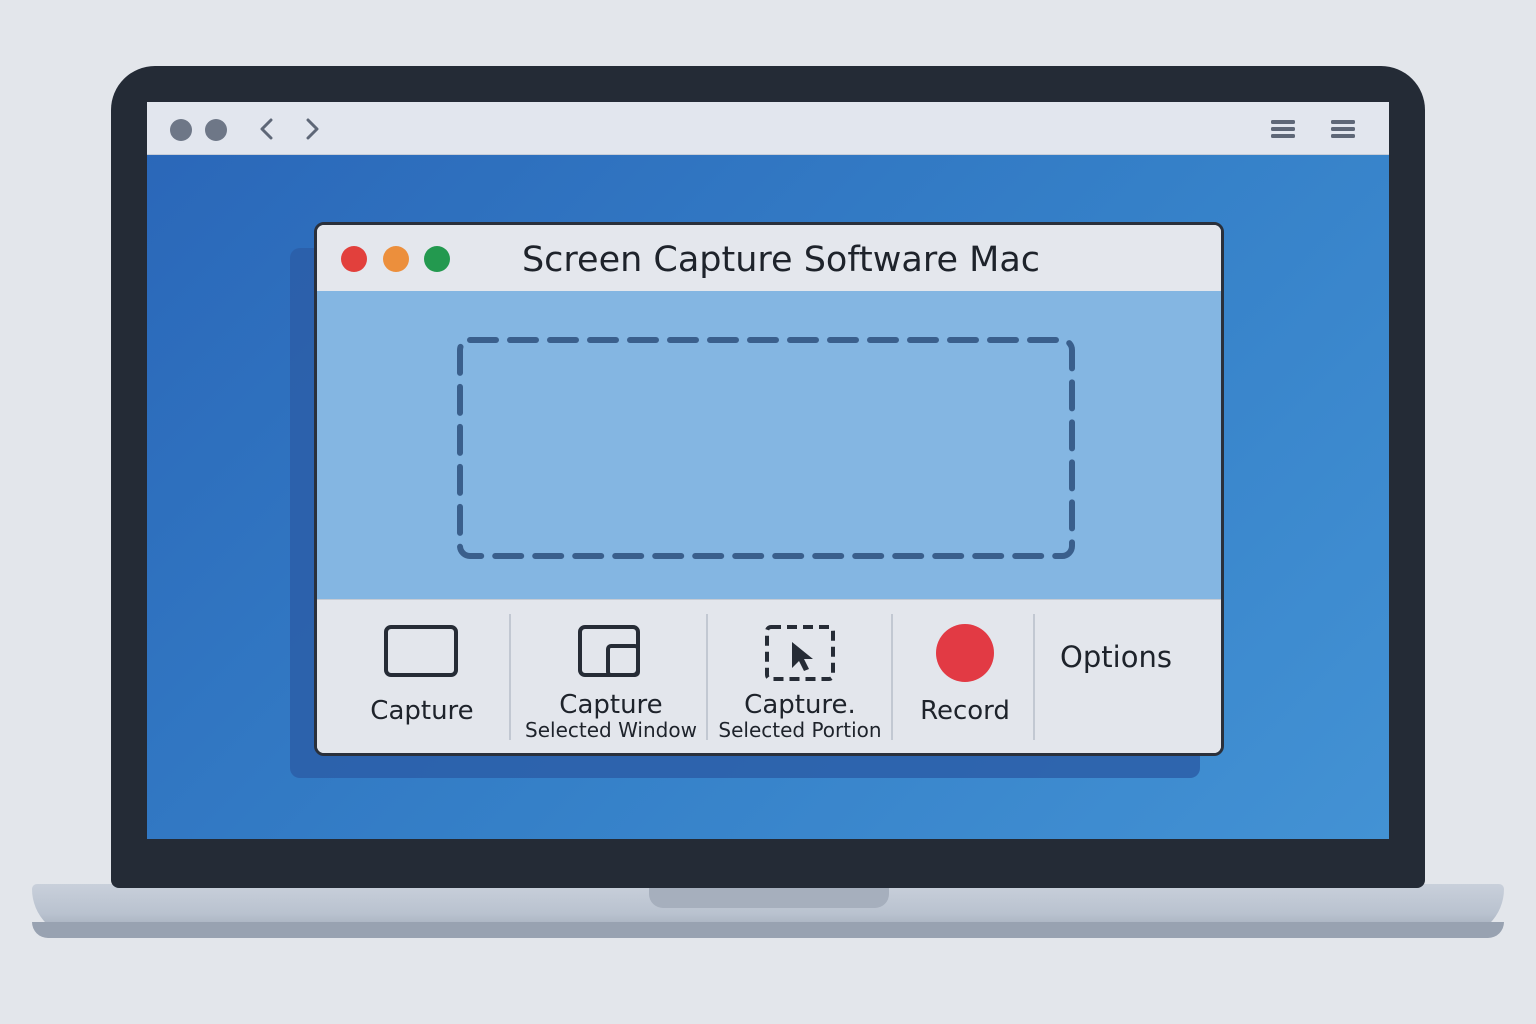 The image size is (1536, 1024). I want to click on laptop-base, so click(768, 911).